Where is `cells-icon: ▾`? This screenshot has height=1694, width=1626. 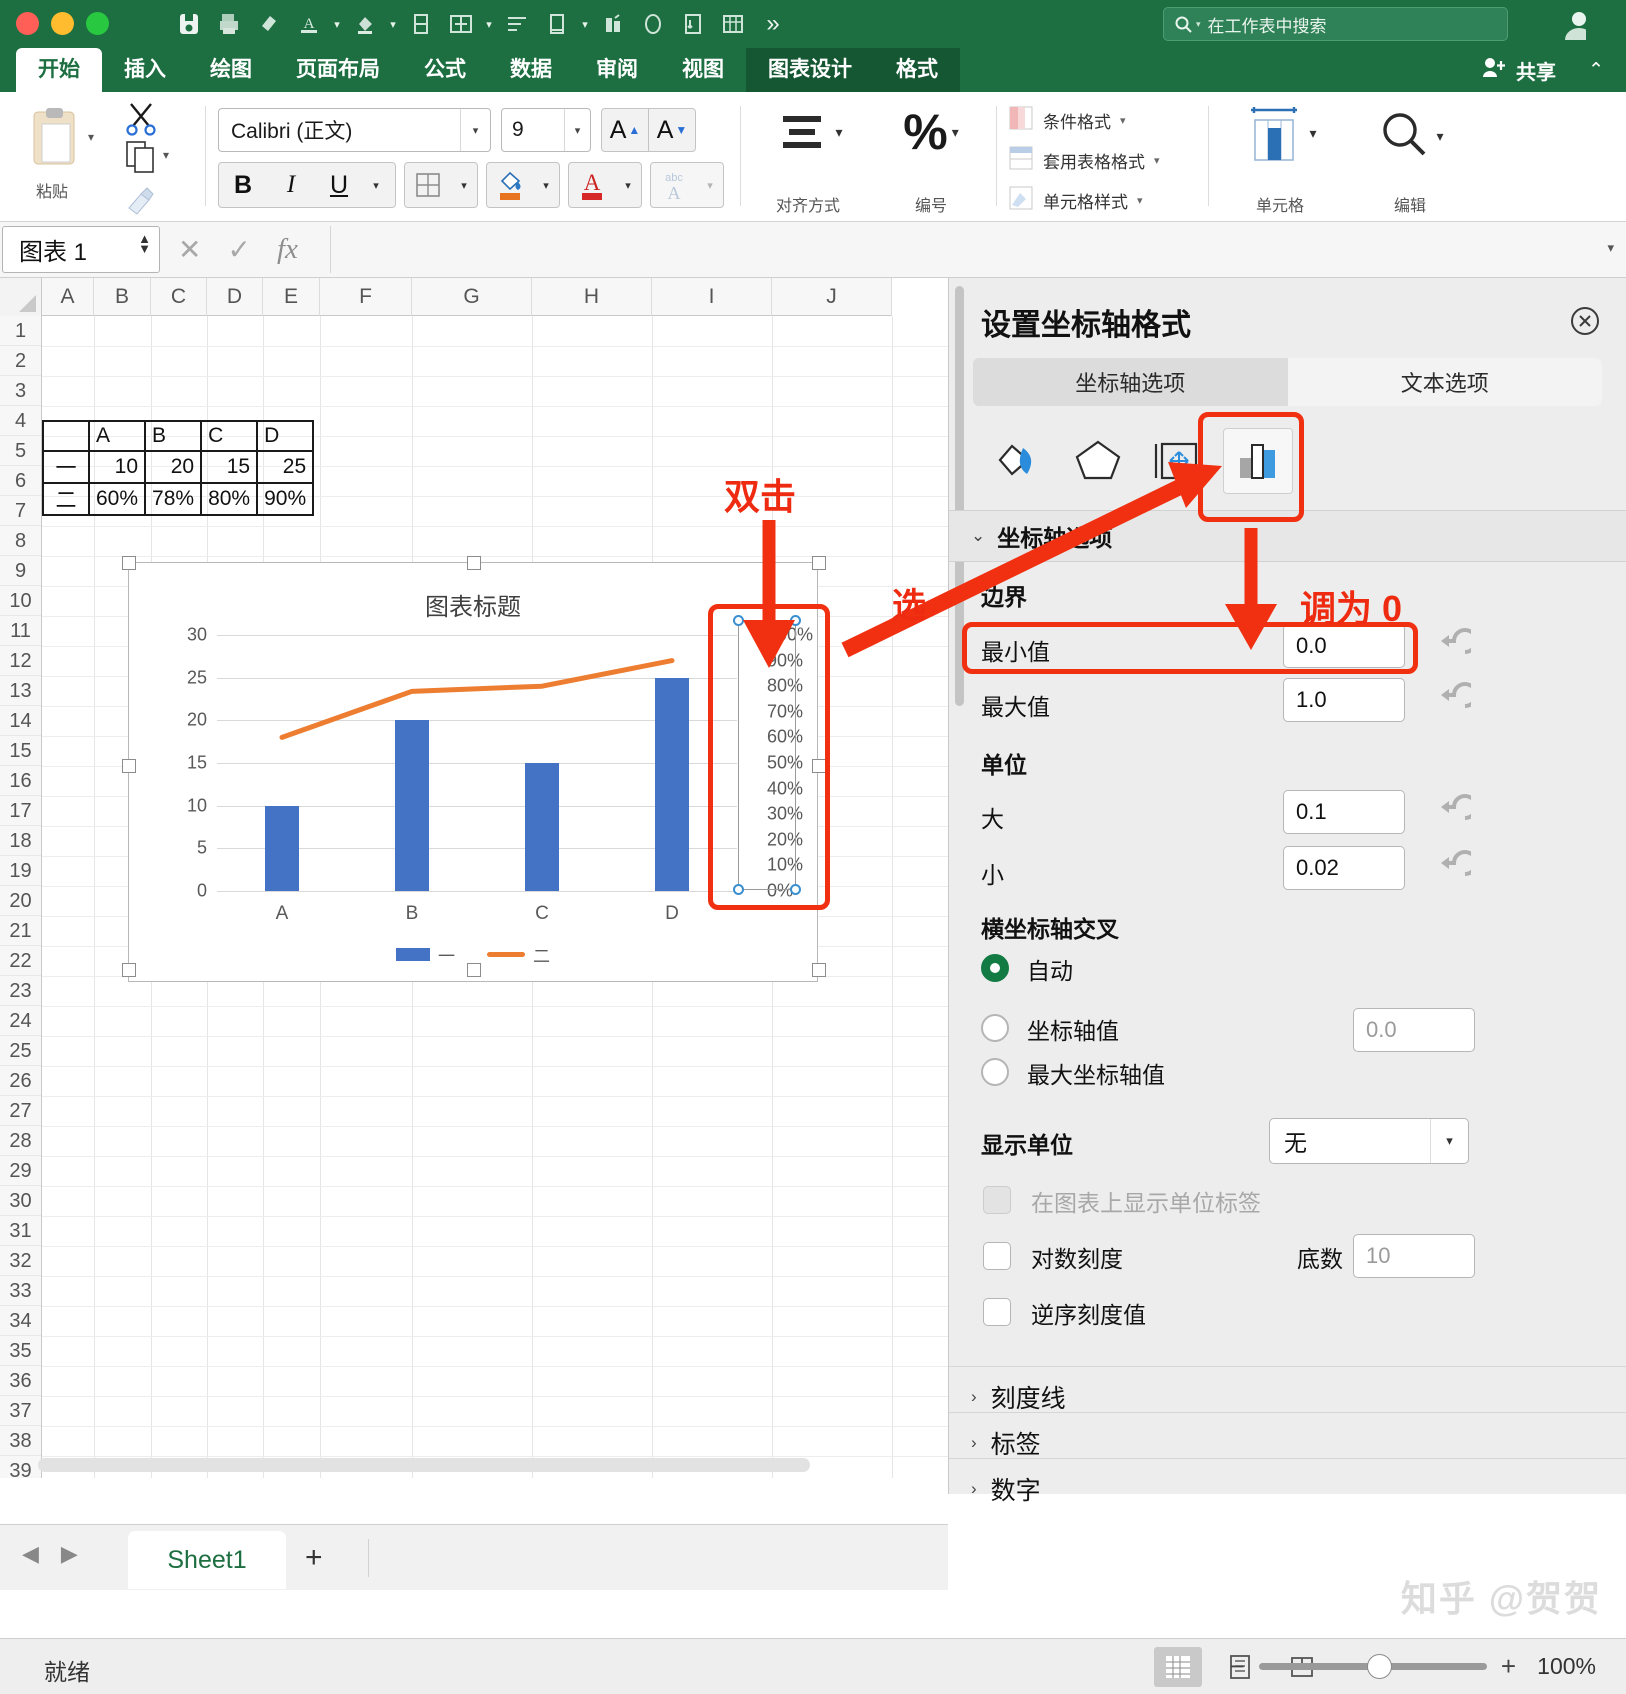
cells-icon: ▾ is located at coordinates (1280, 133).